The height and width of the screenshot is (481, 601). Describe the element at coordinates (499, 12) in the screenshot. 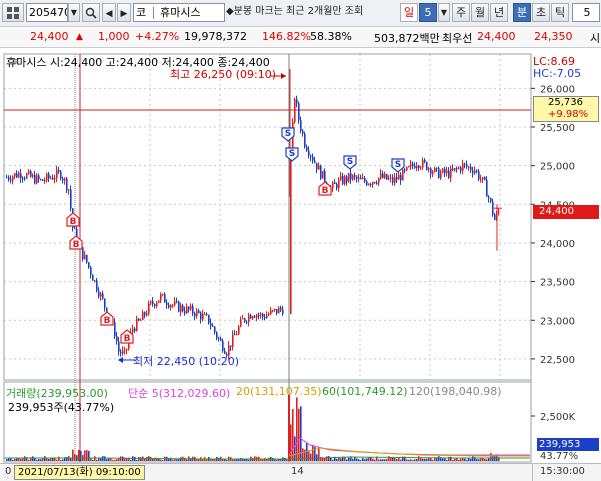

I see `period-year: 년` at that location.